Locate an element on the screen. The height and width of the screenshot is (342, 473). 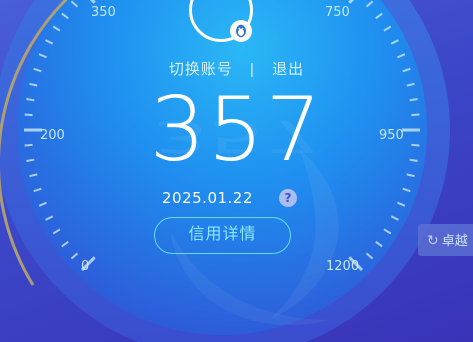
gauge-label-0: 0 is located at coordinates (85, 266).